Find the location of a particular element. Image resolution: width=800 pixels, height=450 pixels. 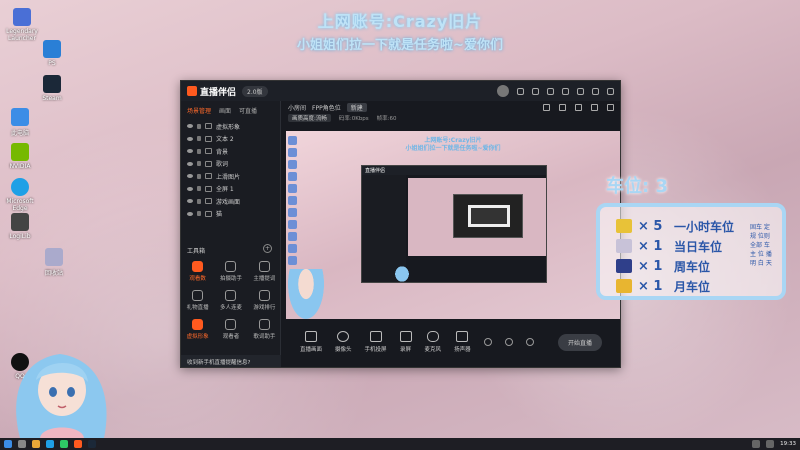

tool-item: 观看者 is located at coordinates (230, 329).